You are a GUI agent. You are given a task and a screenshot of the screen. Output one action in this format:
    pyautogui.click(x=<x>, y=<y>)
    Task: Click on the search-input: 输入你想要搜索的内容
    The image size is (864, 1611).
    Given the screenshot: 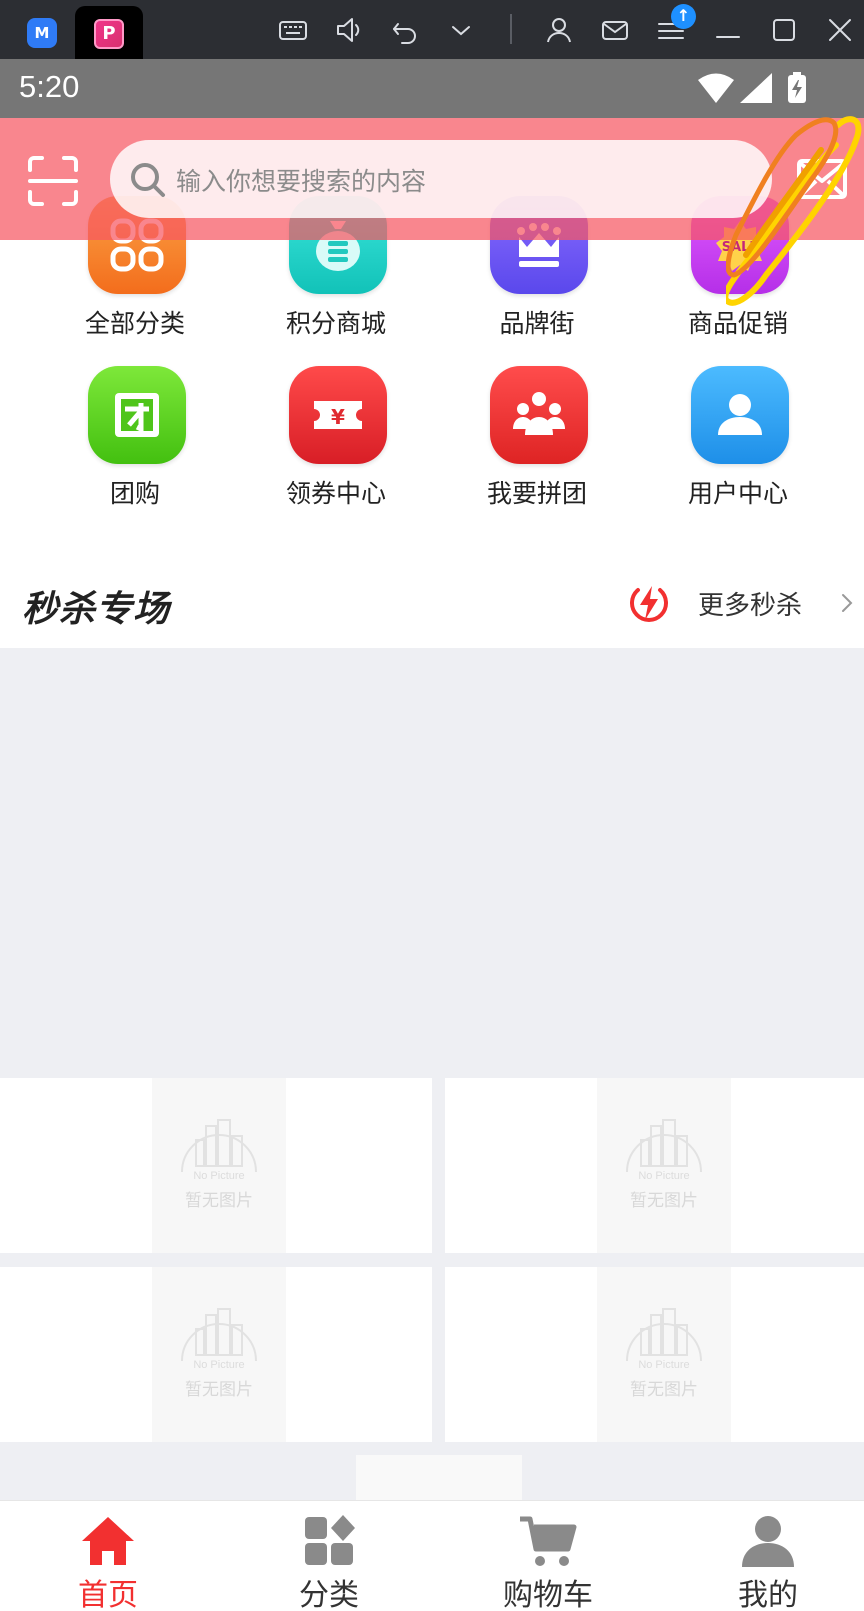 What is the action you would take?
    pyautogui.click(x=441, y=179)
    